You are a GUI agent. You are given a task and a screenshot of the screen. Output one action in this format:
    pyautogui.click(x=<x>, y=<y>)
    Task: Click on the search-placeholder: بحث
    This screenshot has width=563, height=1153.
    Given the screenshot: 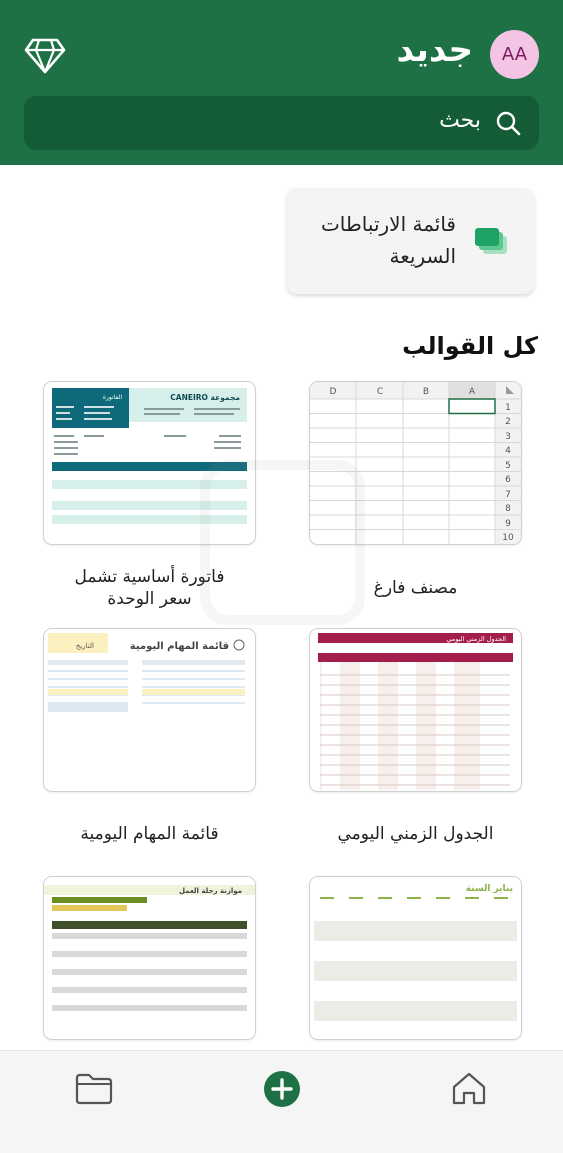 What is the action you would take?
    pyautogui.click(x=460, y=120)
    